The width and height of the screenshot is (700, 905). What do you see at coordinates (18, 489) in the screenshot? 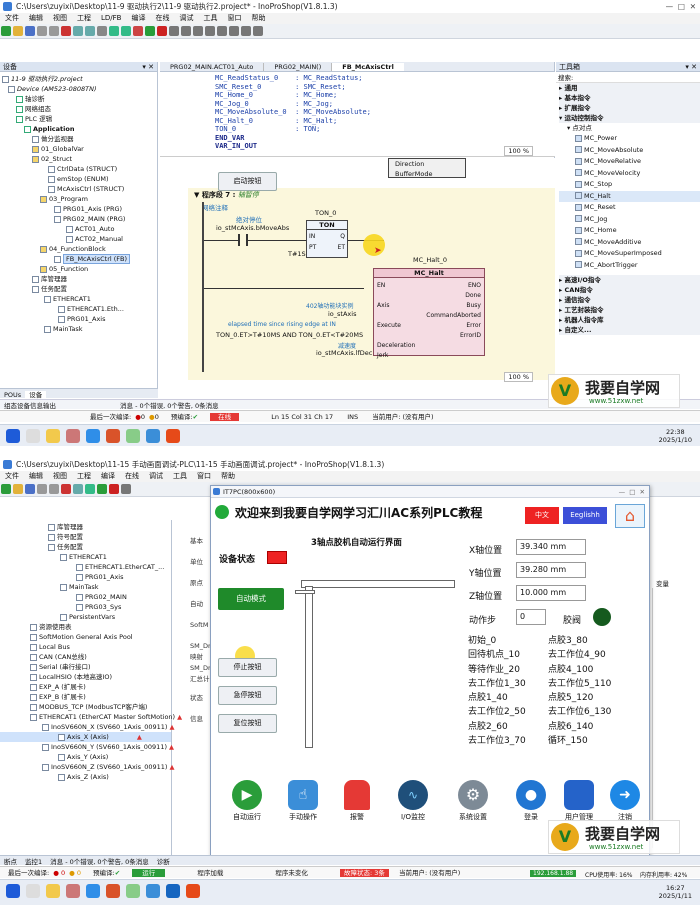
I see `open-icon` at bounding box center [18, 489].